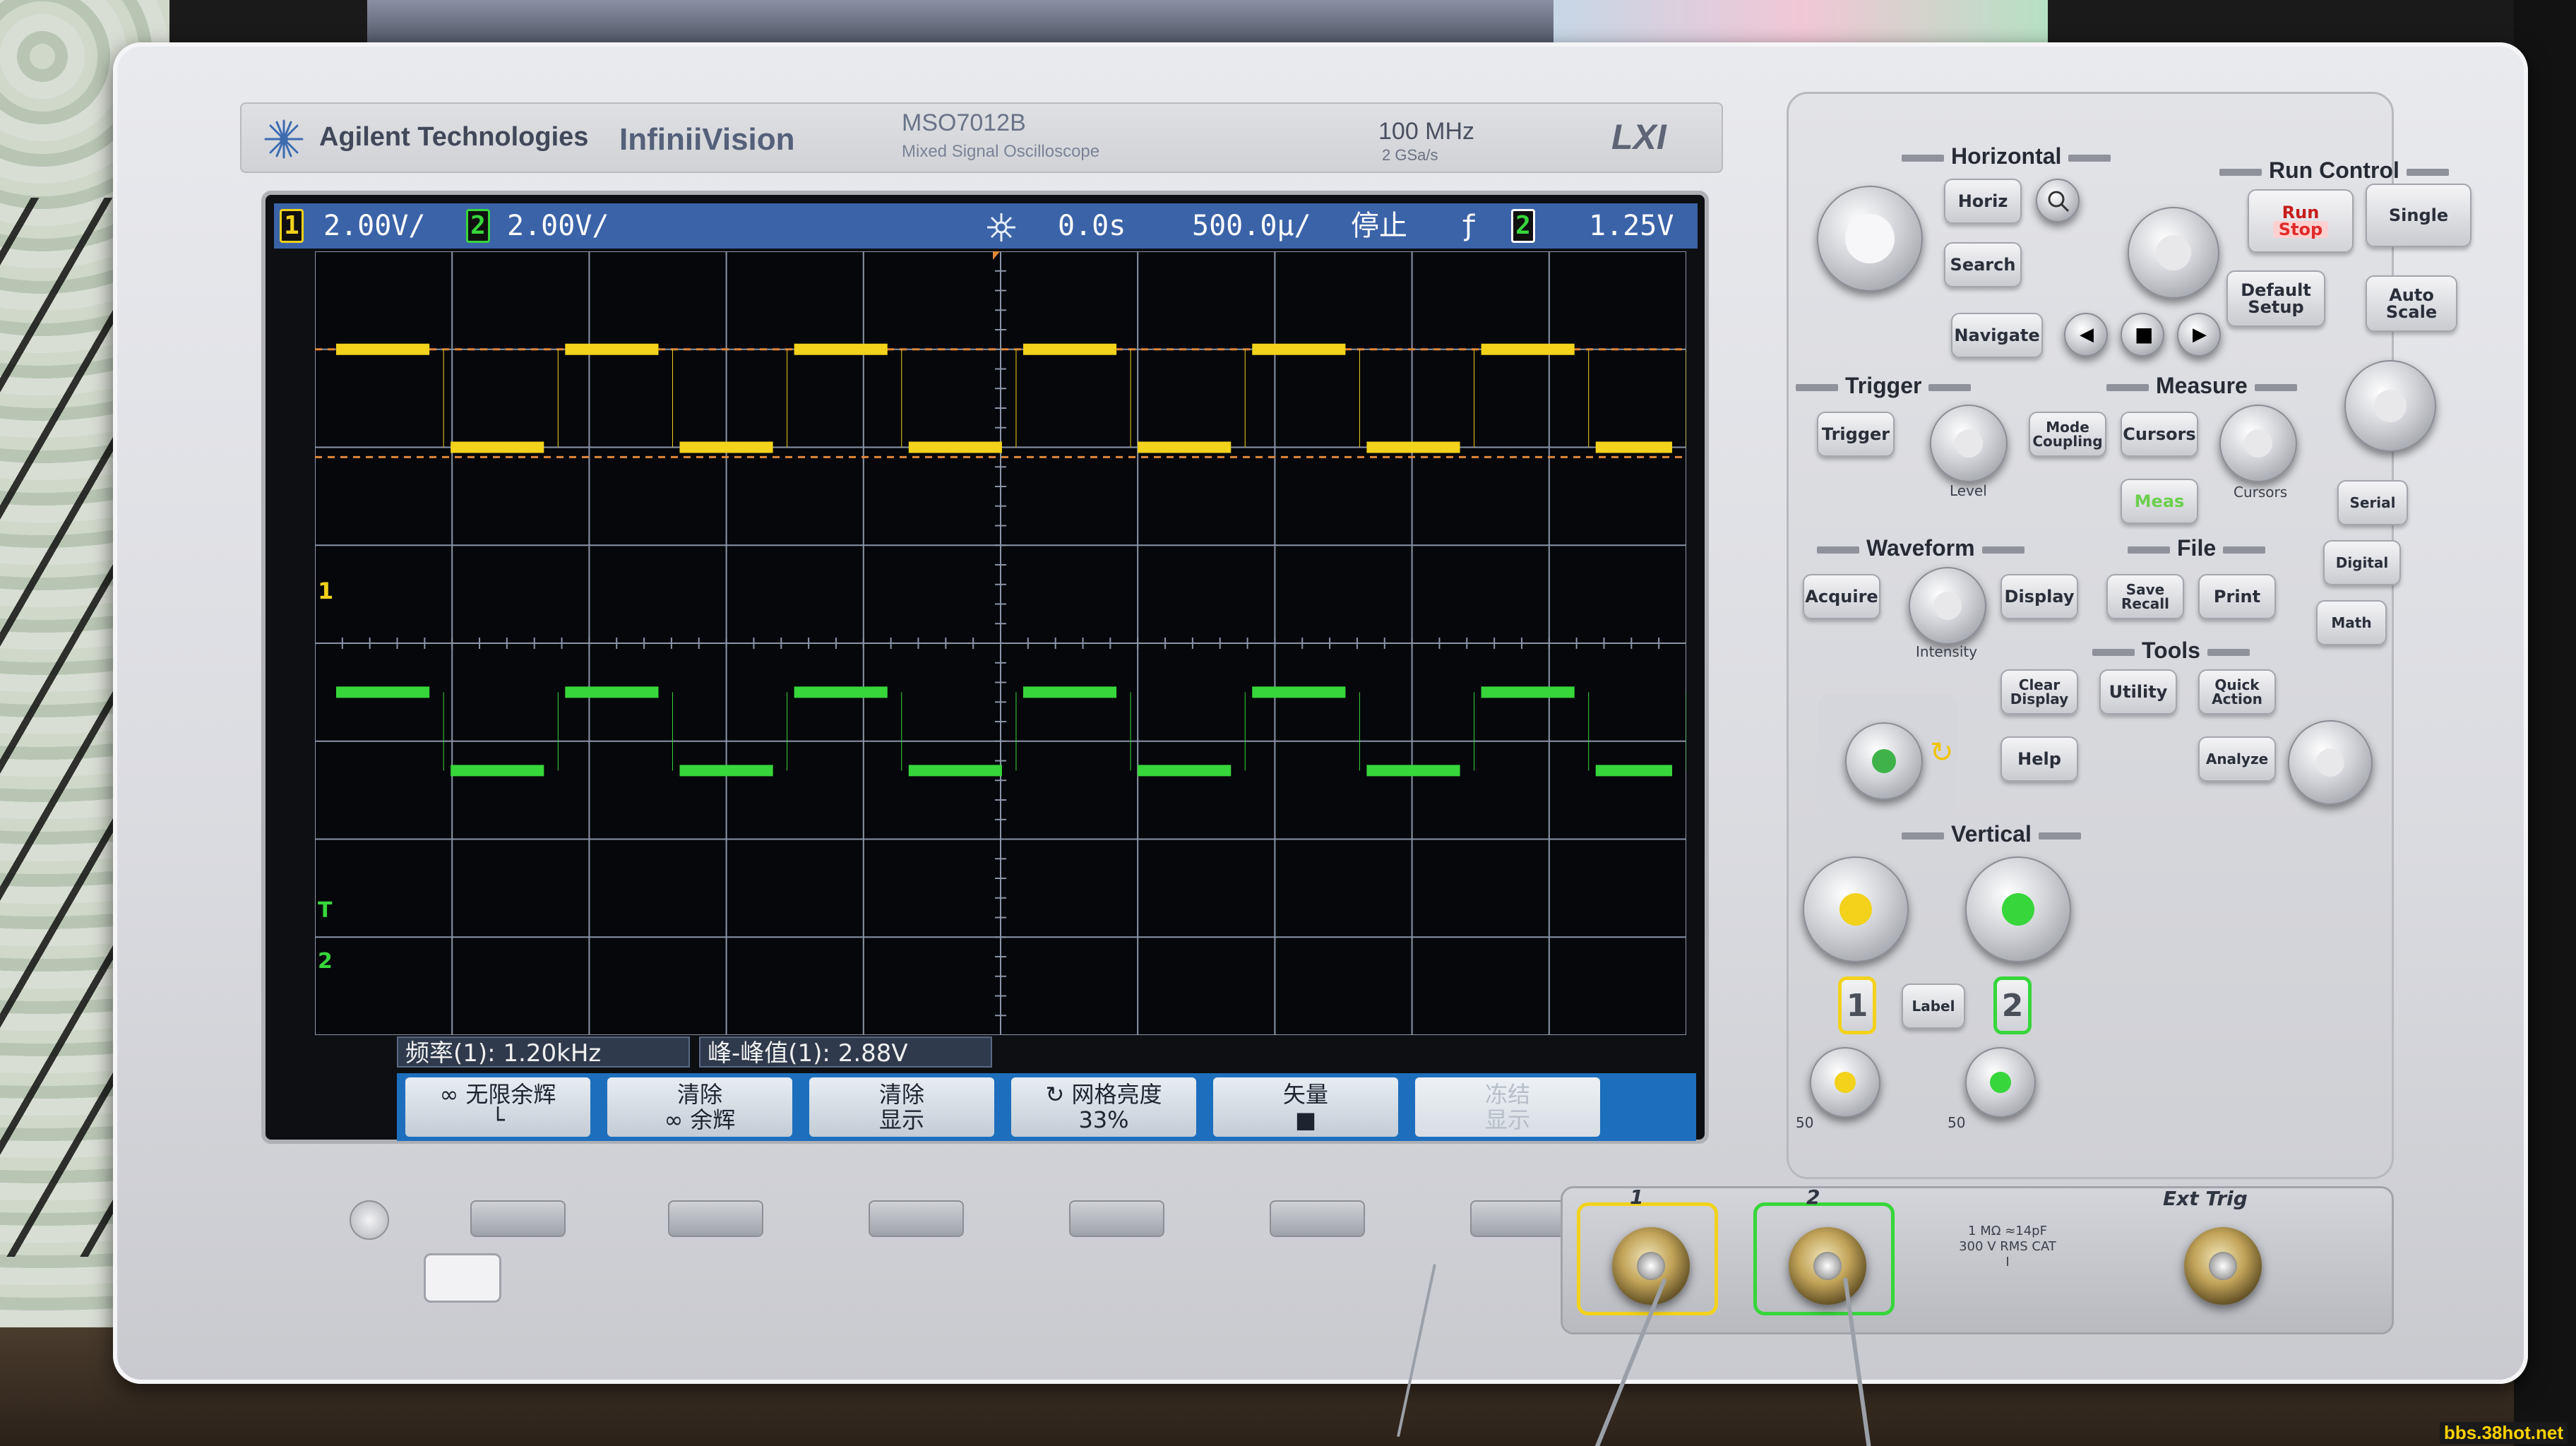  I want to click on brand-sample-rate: 2 GSa/s, so click(1410, 155).